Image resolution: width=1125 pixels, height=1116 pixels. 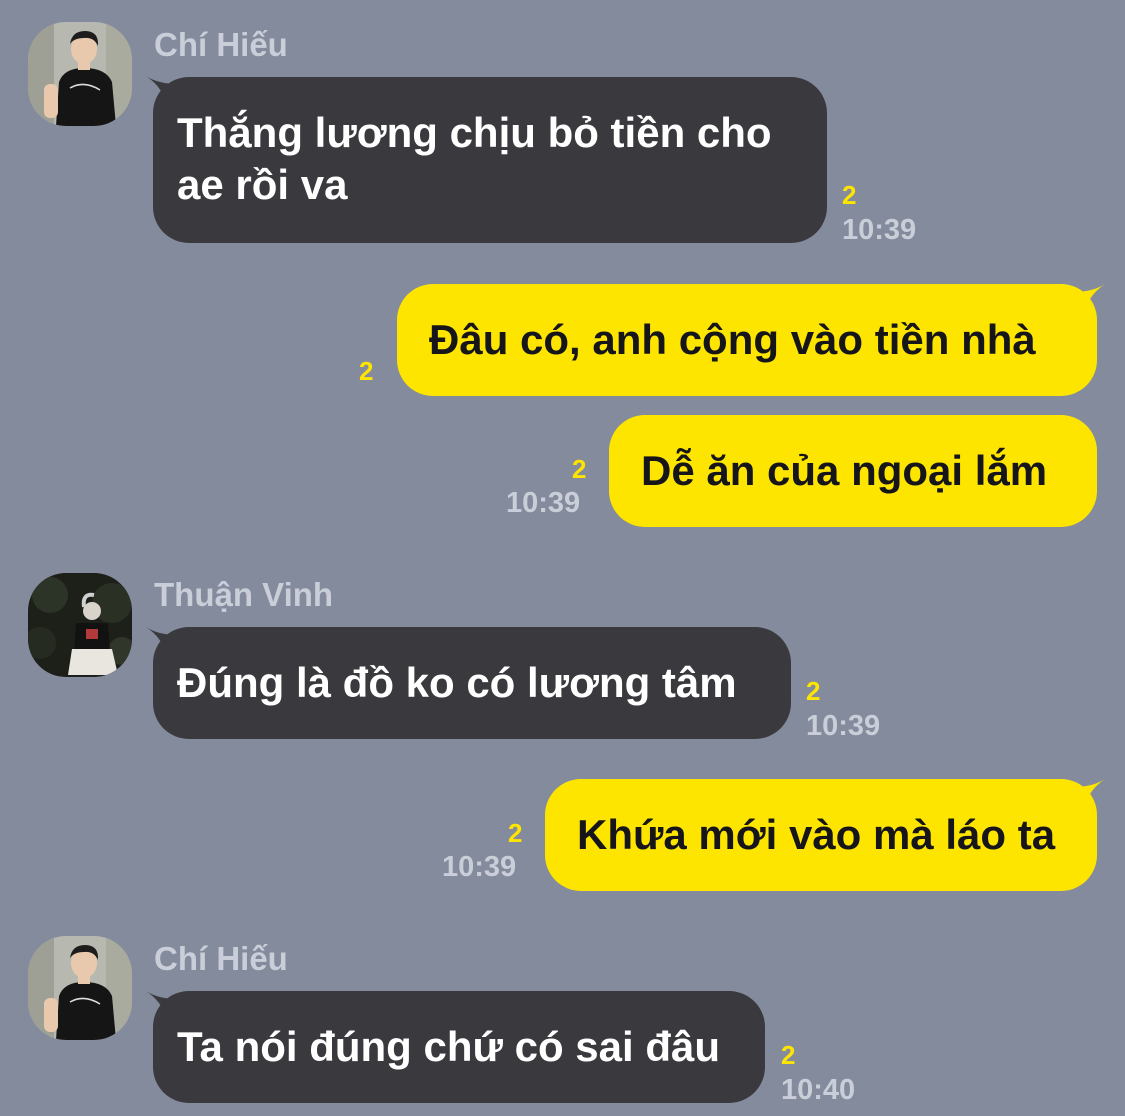 I want to click on message-bubble: Thắng lương chịu bỏ tiền cho ae rồi va, so click(x=490, y=160).